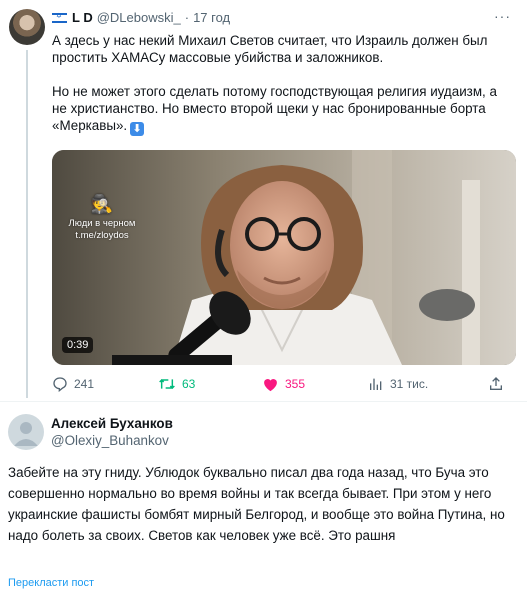 The width and height of the screenshot is (527, 600). What do you see at coordinates (176, 384) in the screenshot?
I see `repost-button: 63` at bounding box center [176, 384].